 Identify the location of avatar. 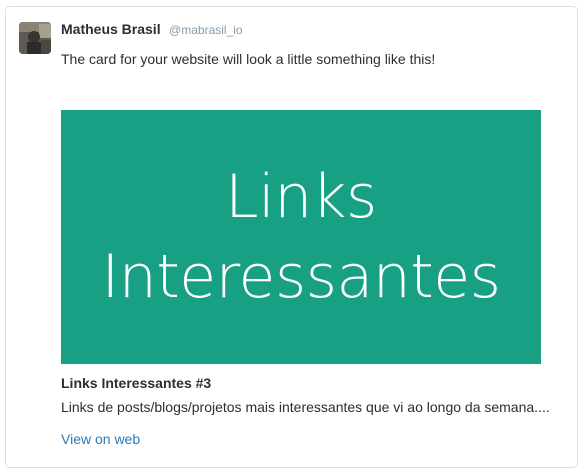
(35, 38).